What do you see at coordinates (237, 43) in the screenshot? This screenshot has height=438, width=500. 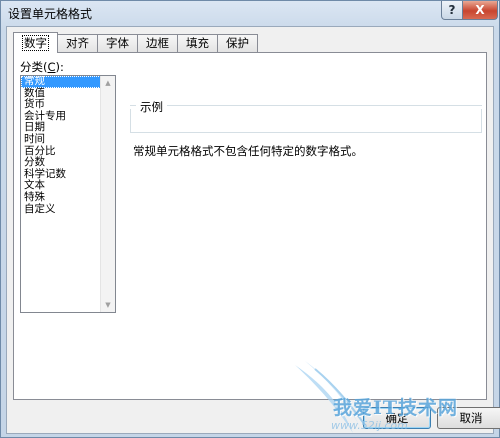 I see `tab-protection: 保护` at bounding box center [237, 43].